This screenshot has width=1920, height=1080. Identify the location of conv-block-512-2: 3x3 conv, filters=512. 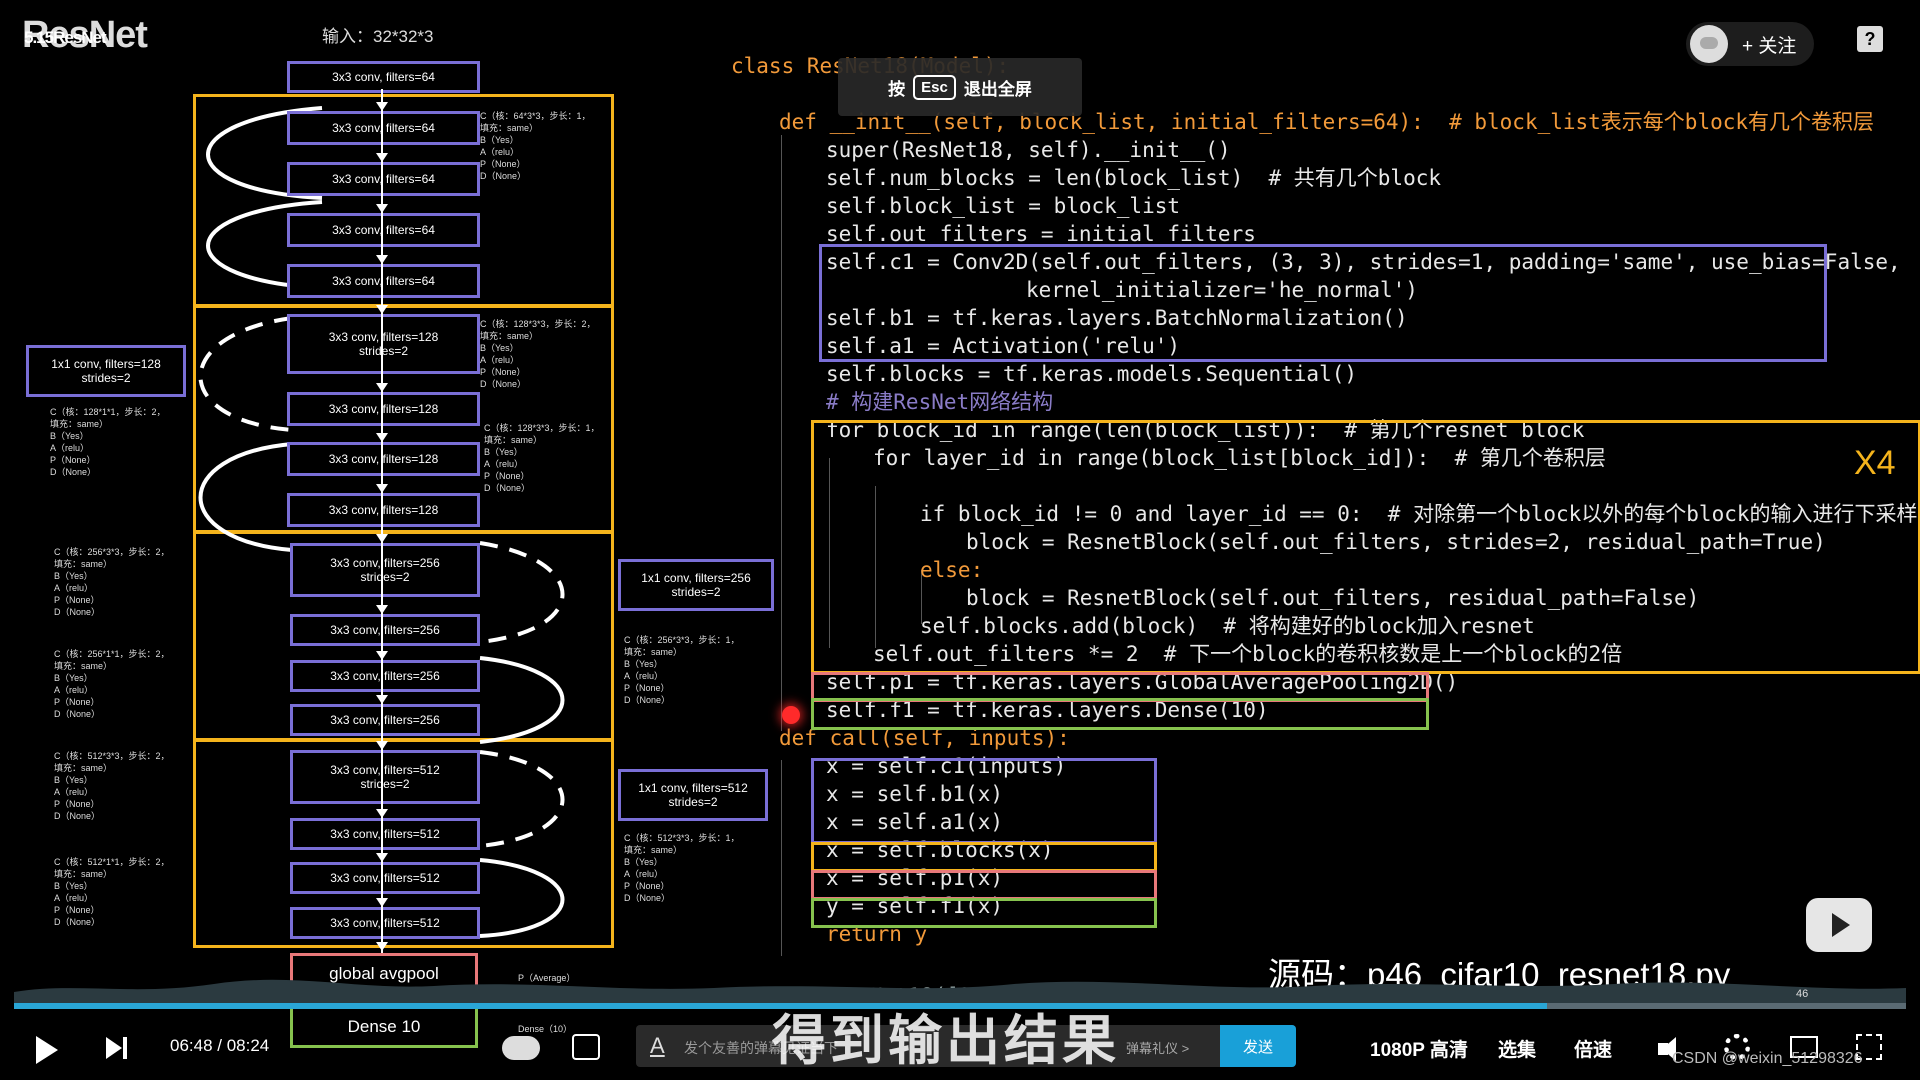
(385, 878).